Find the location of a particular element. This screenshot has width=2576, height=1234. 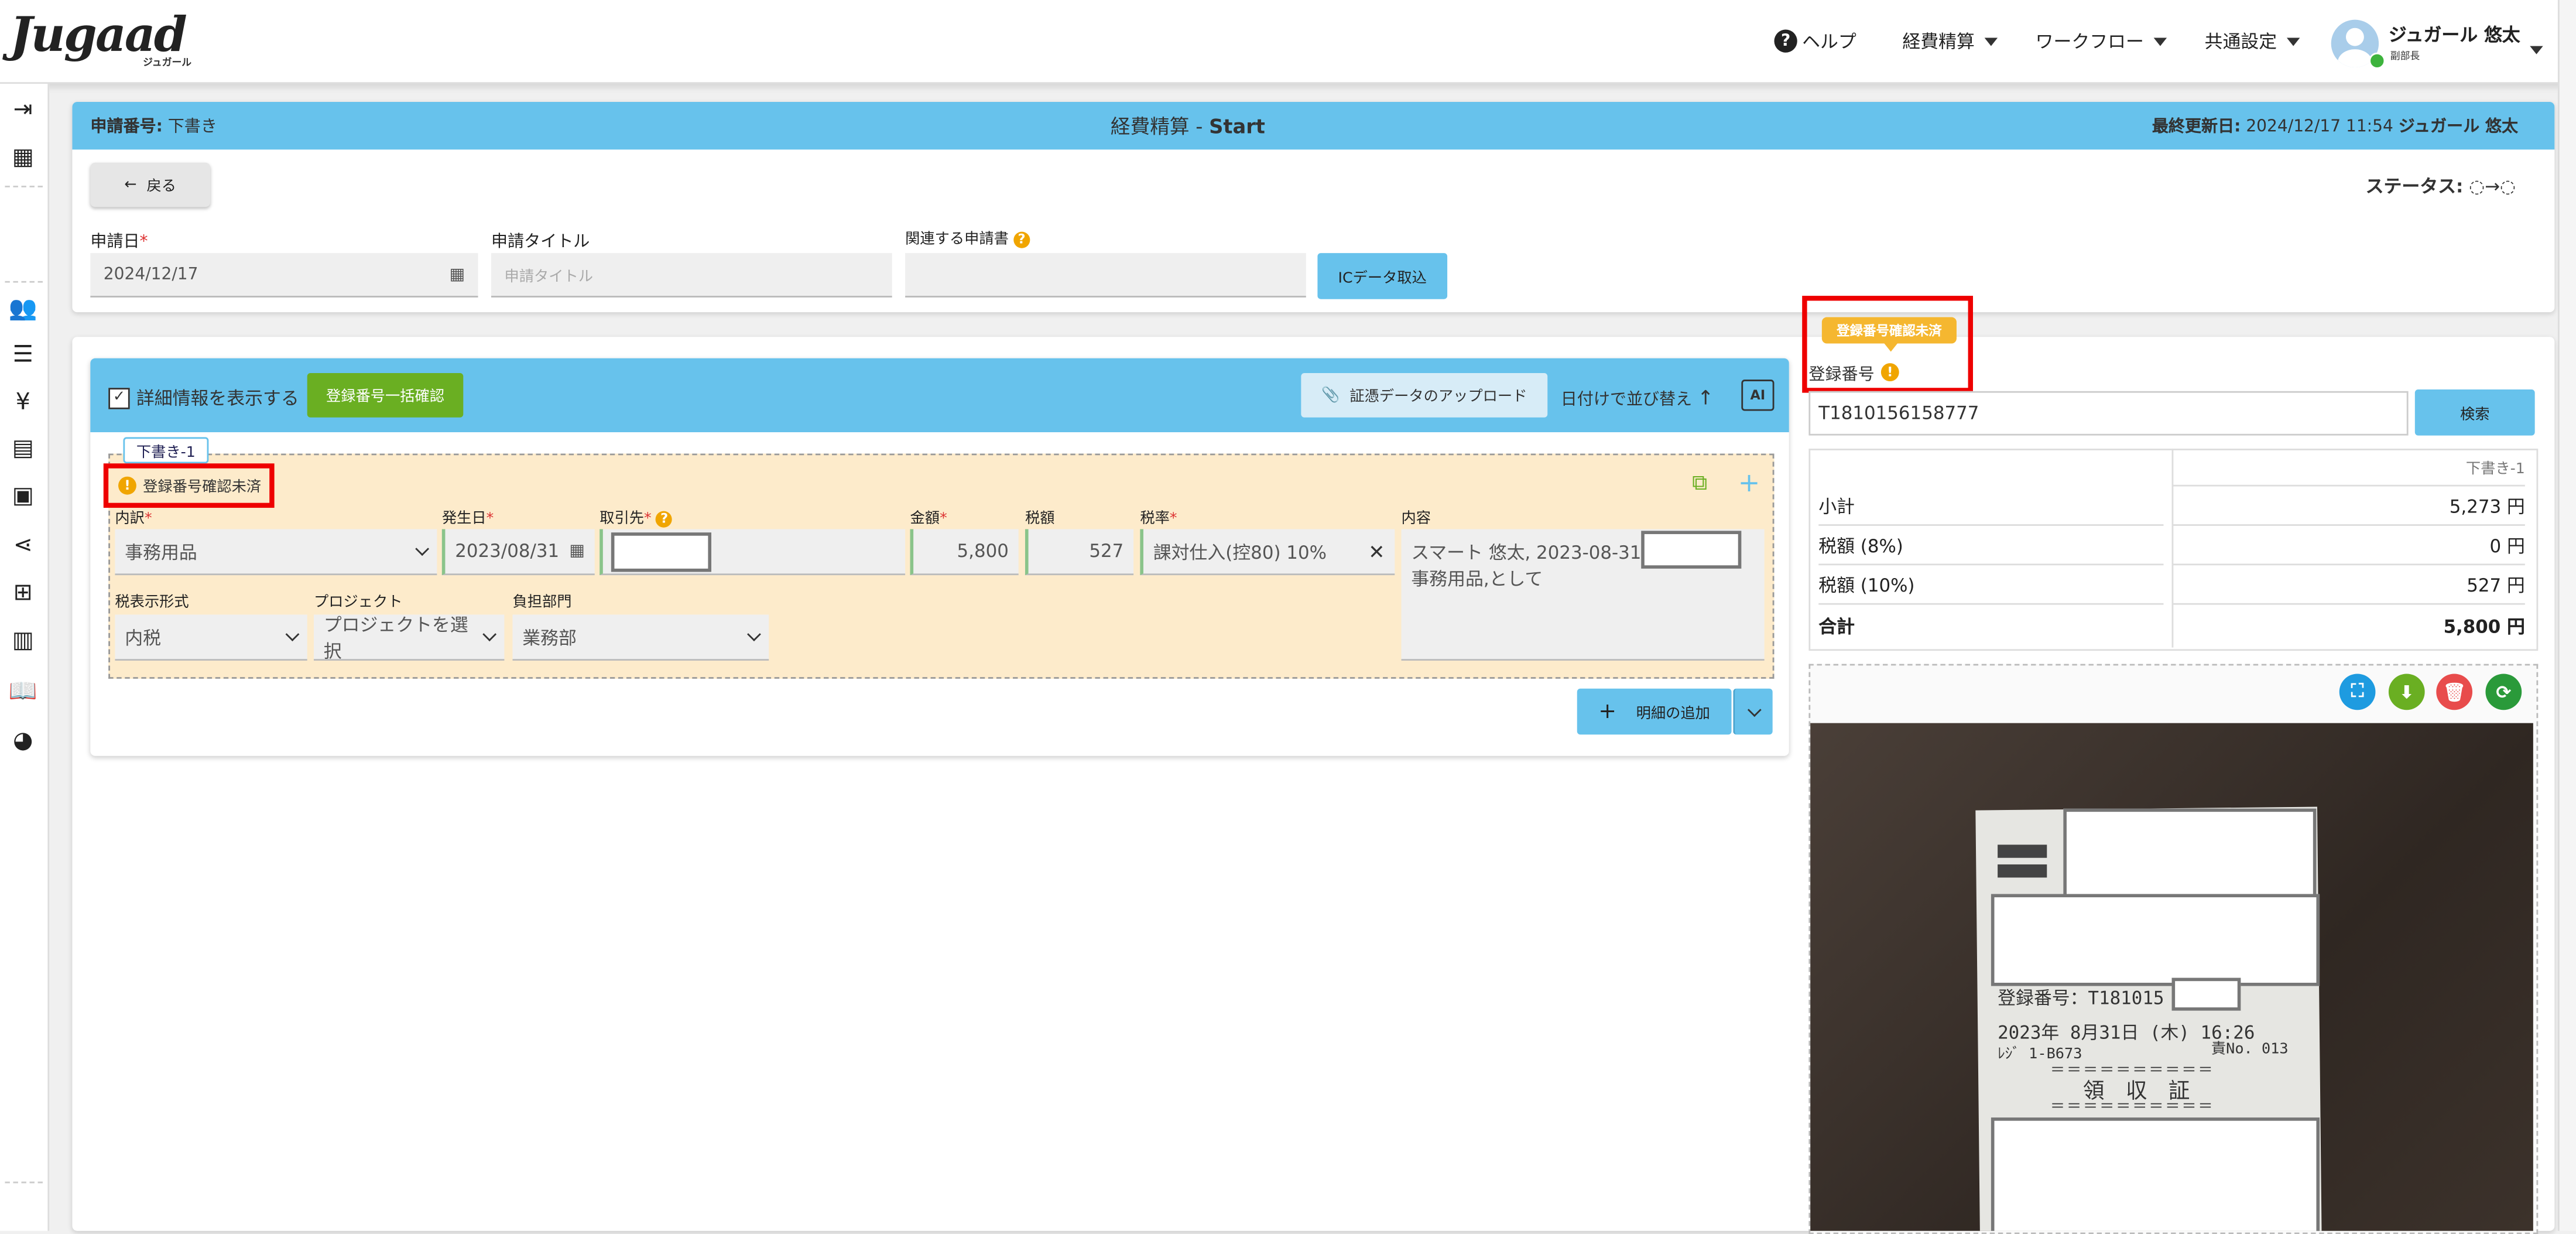

copy-icon: ⧉ is located at coordinates (1699, 483).